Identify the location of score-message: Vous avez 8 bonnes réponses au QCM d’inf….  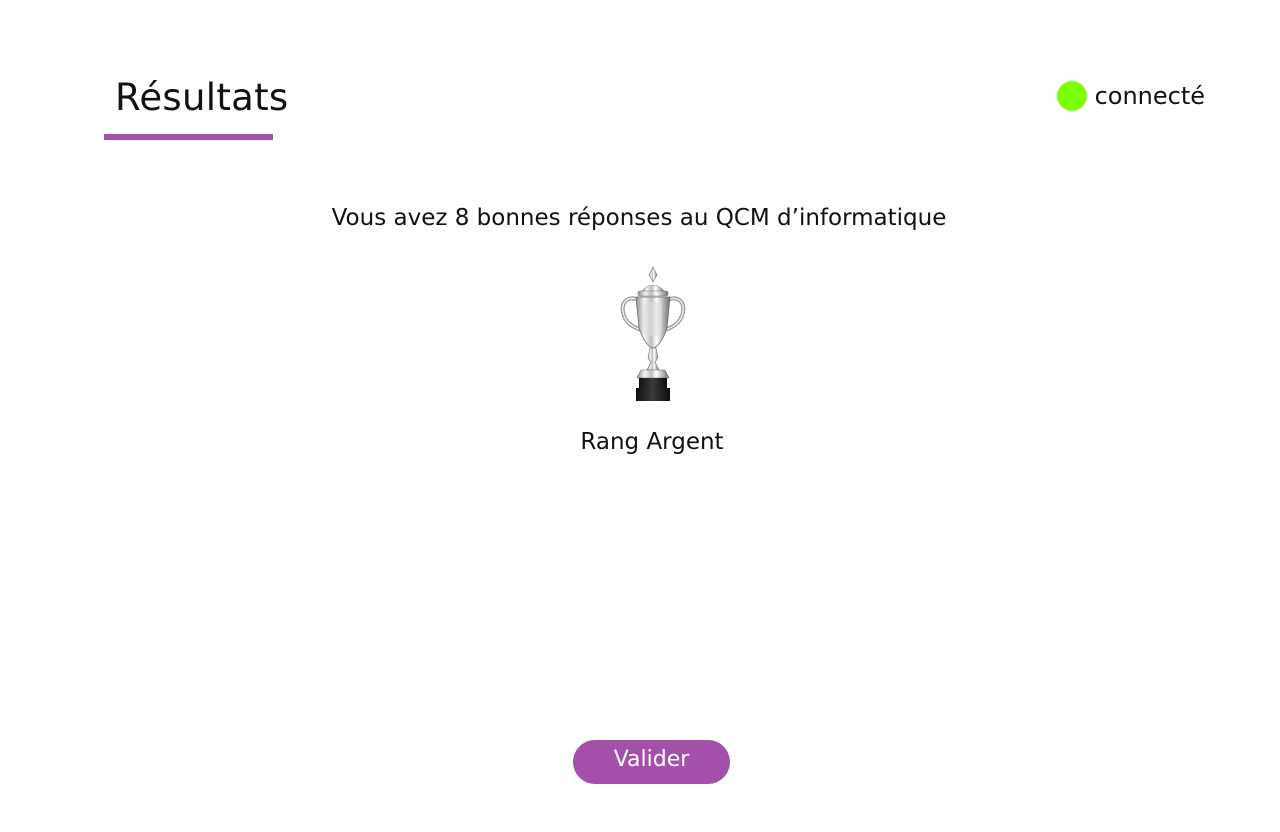
(639, 218).